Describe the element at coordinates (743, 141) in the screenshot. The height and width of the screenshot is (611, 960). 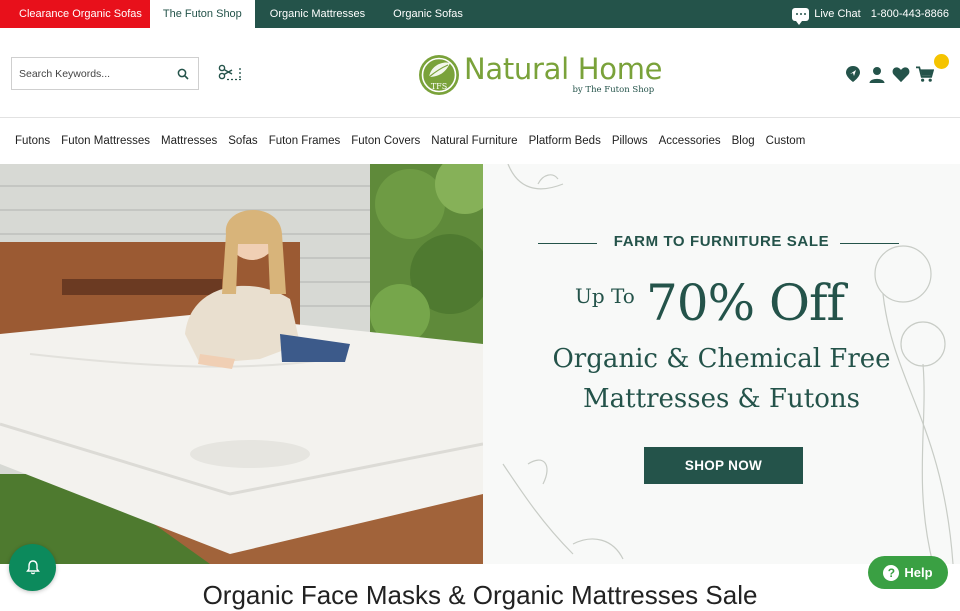
I see `nav-item-blog: Blog` at that location.